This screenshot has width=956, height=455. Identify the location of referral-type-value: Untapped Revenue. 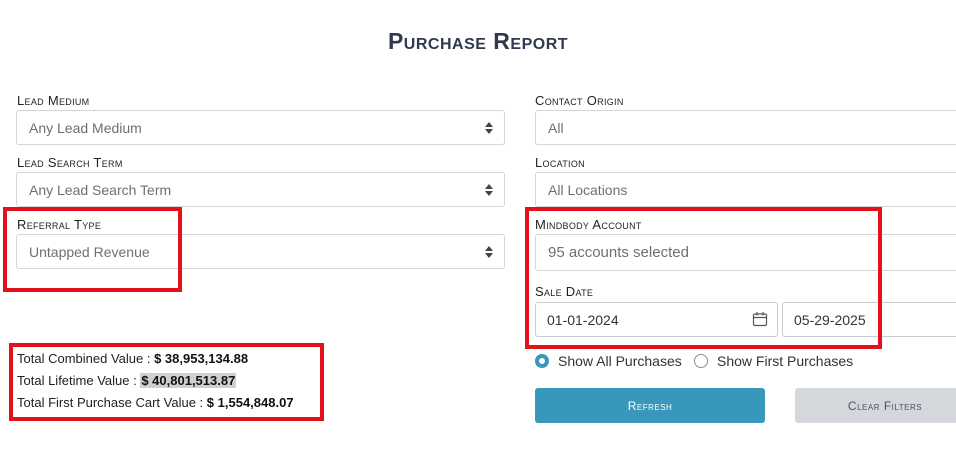
(89, 251).